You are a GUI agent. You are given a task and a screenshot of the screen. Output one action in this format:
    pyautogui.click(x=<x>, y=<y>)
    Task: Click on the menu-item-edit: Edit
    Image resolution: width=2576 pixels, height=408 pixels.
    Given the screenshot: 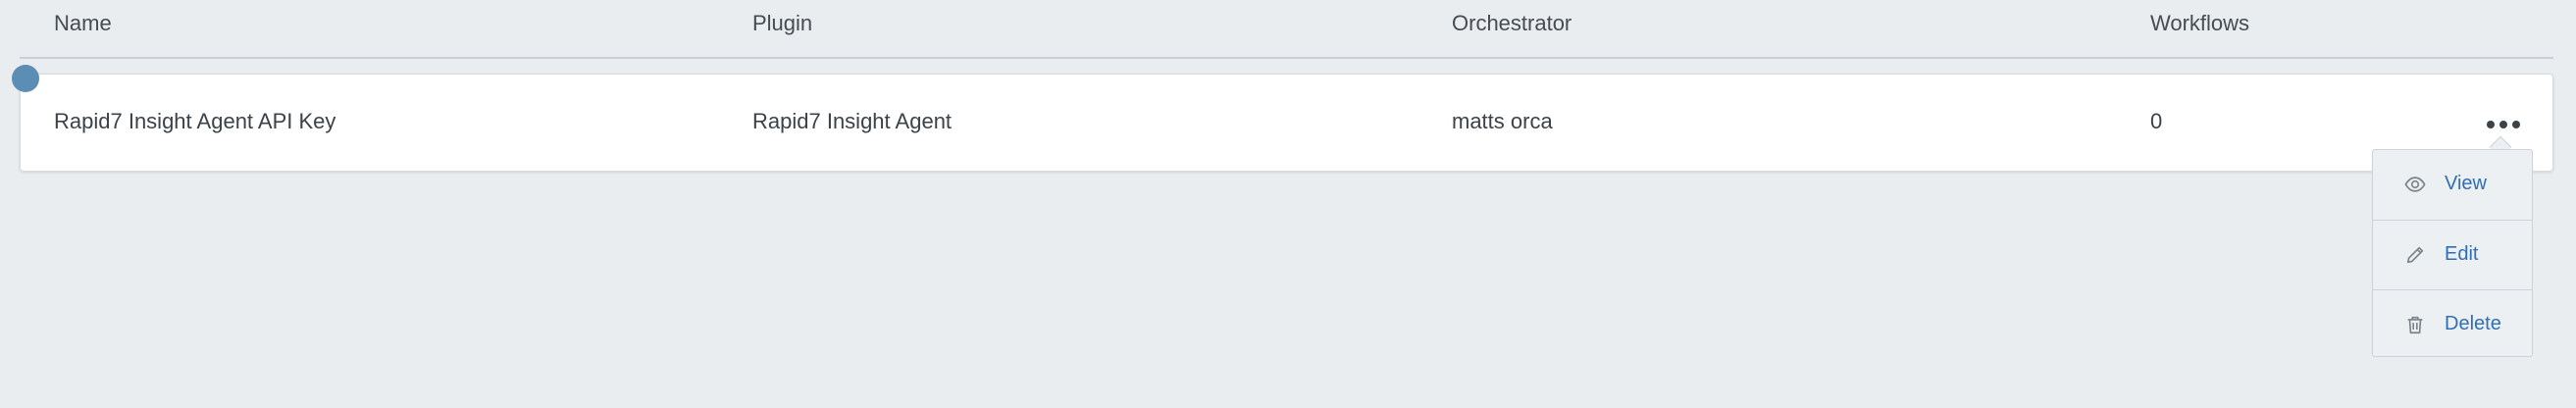 What is the action you would take?
    pyautogui.click(x=2452, y=254)
    